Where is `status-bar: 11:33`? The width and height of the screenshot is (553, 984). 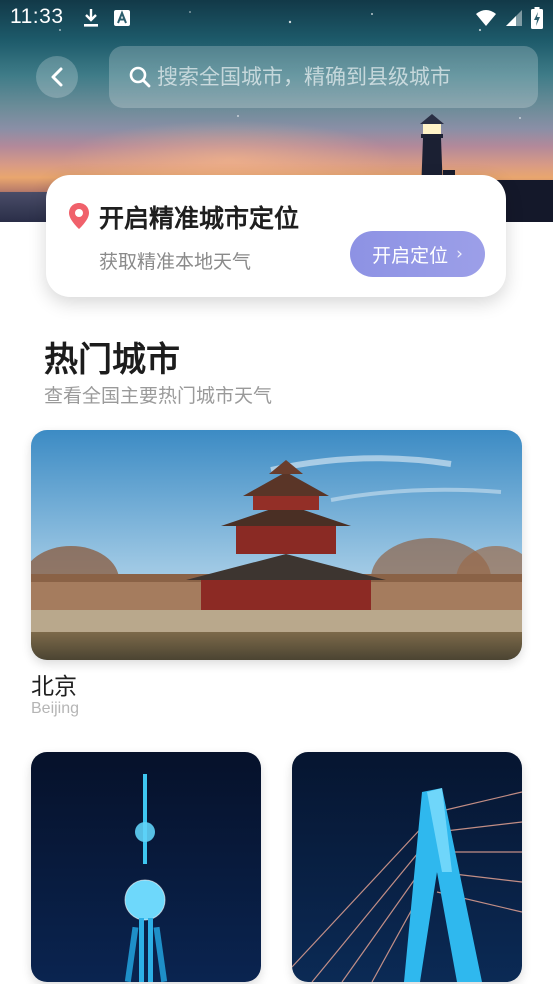 status-bar: 11:33 is located at coordinates (276, 18).